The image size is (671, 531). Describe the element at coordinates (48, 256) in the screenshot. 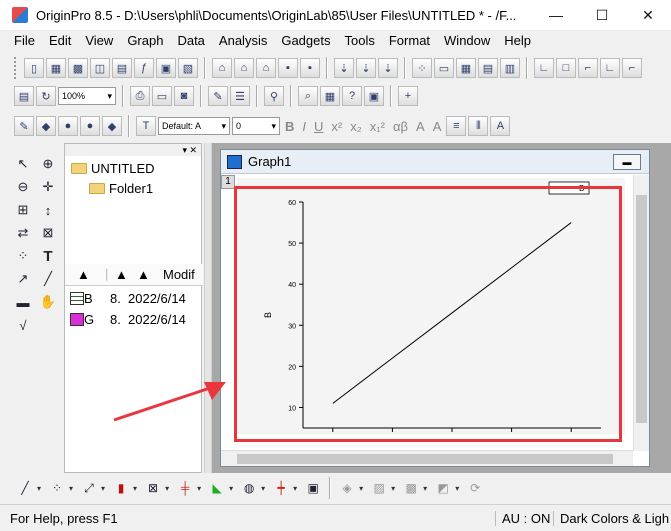

I see `text-icon: T` at that location.